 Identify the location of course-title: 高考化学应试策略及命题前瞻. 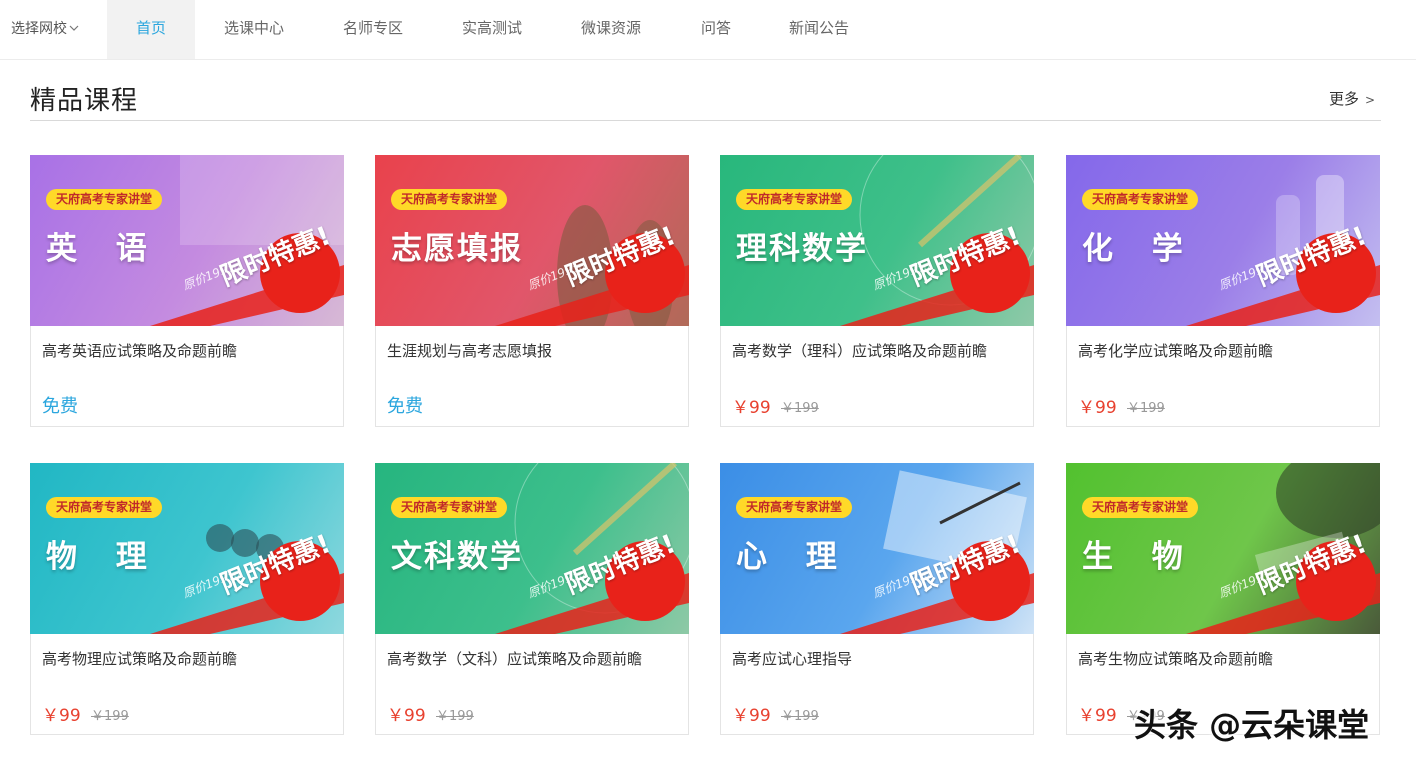
(1176, 351).